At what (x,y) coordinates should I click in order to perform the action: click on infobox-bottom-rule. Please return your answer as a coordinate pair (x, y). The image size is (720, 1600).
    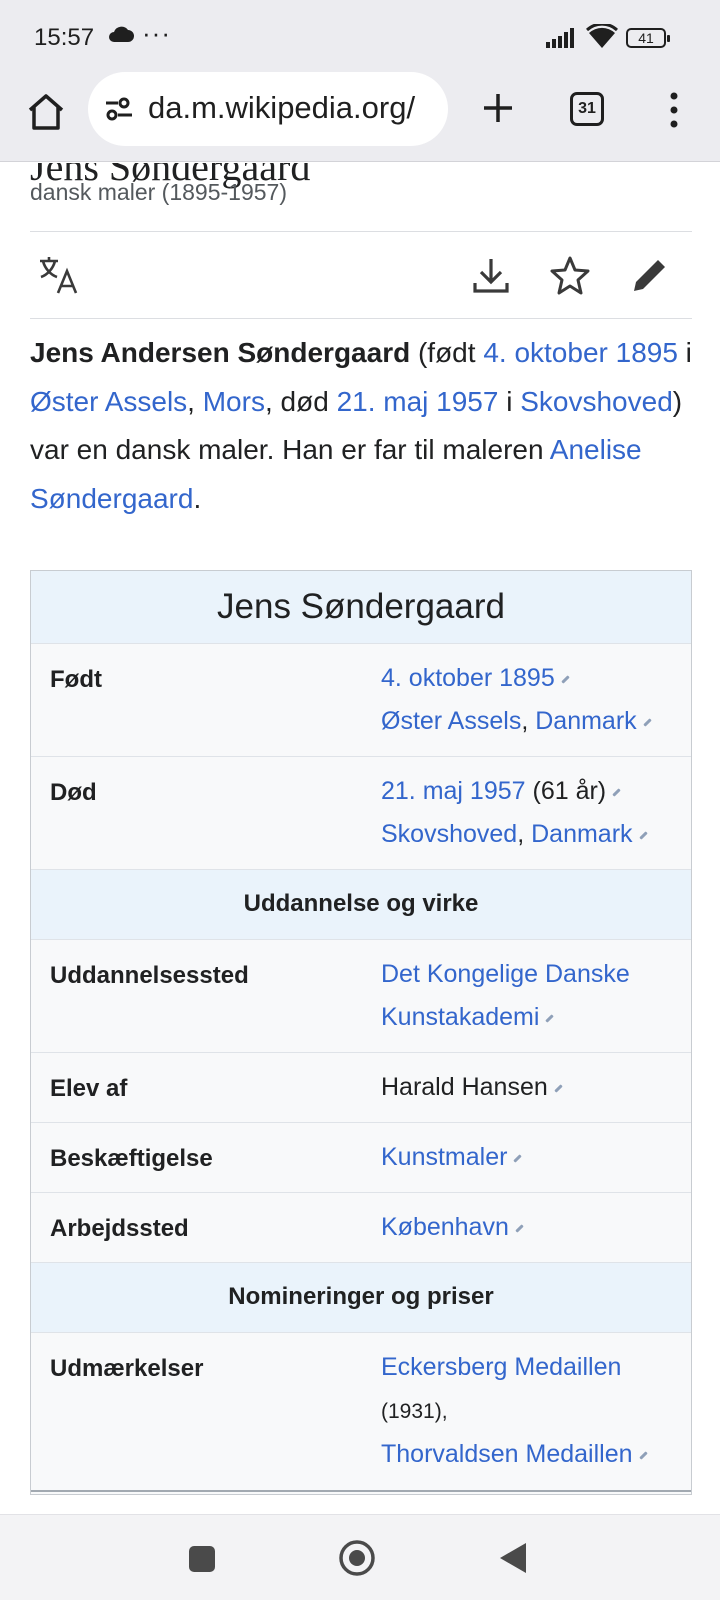
    Looking at the image, I should click on (361, 1492).